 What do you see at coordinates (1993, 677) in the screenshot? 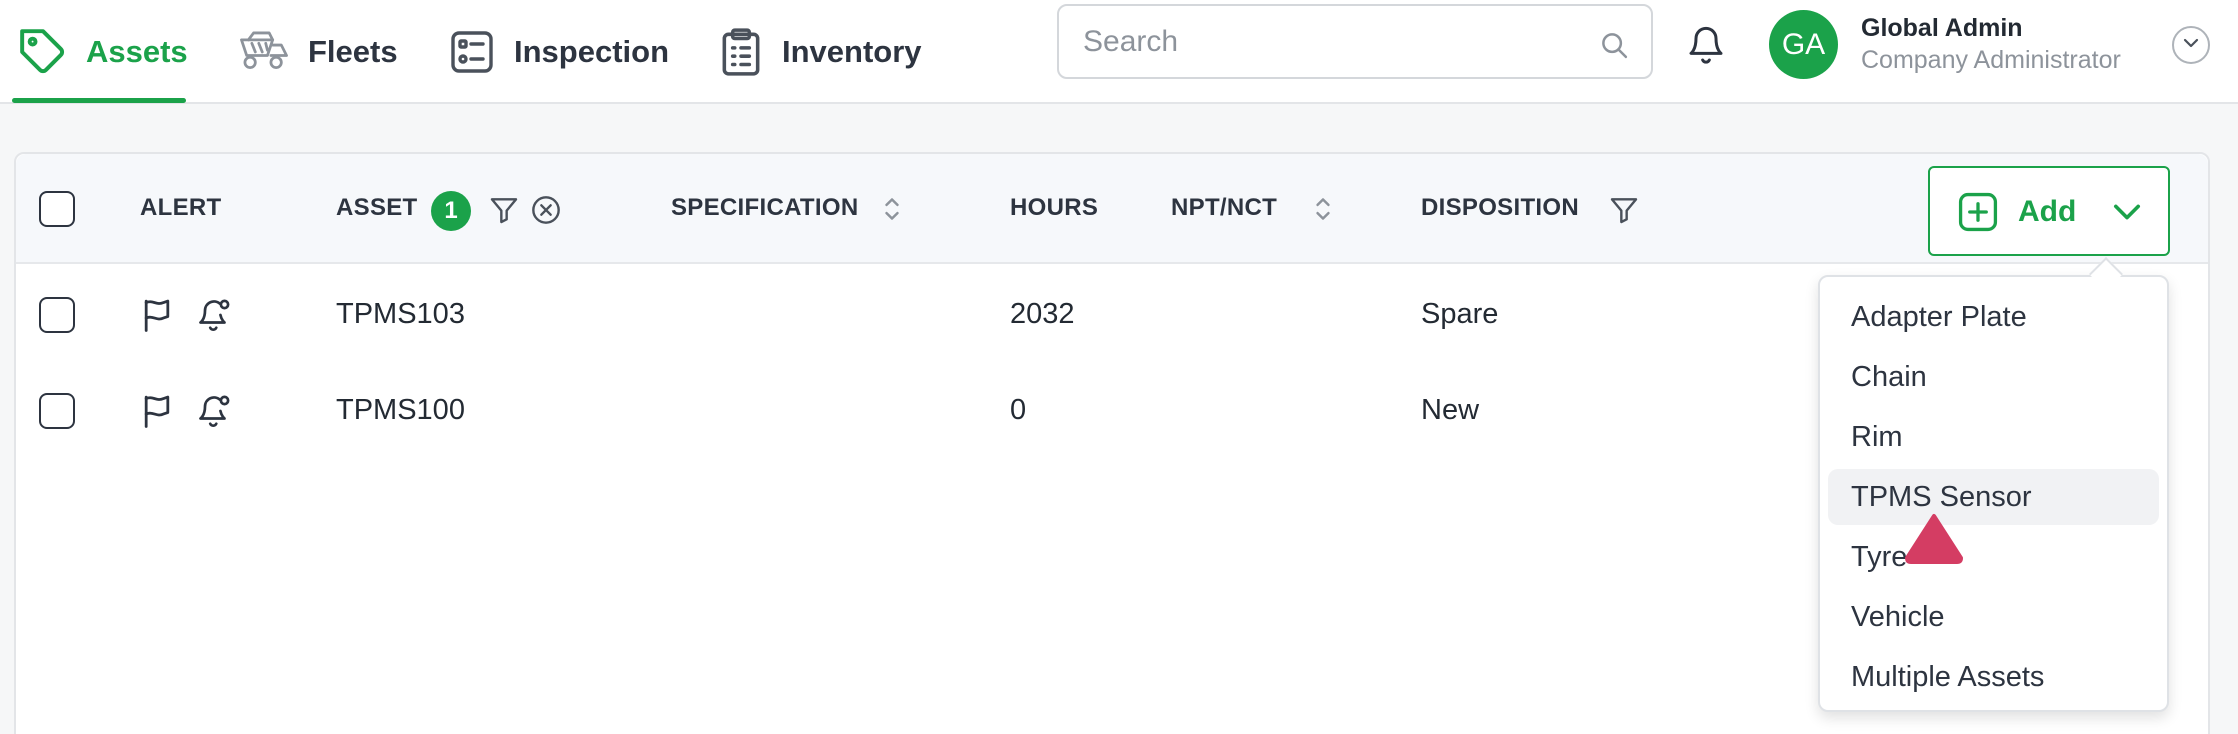
I see `menu-item-multiple-assets: Multiple Assets` at bounding box center [1993, 677].